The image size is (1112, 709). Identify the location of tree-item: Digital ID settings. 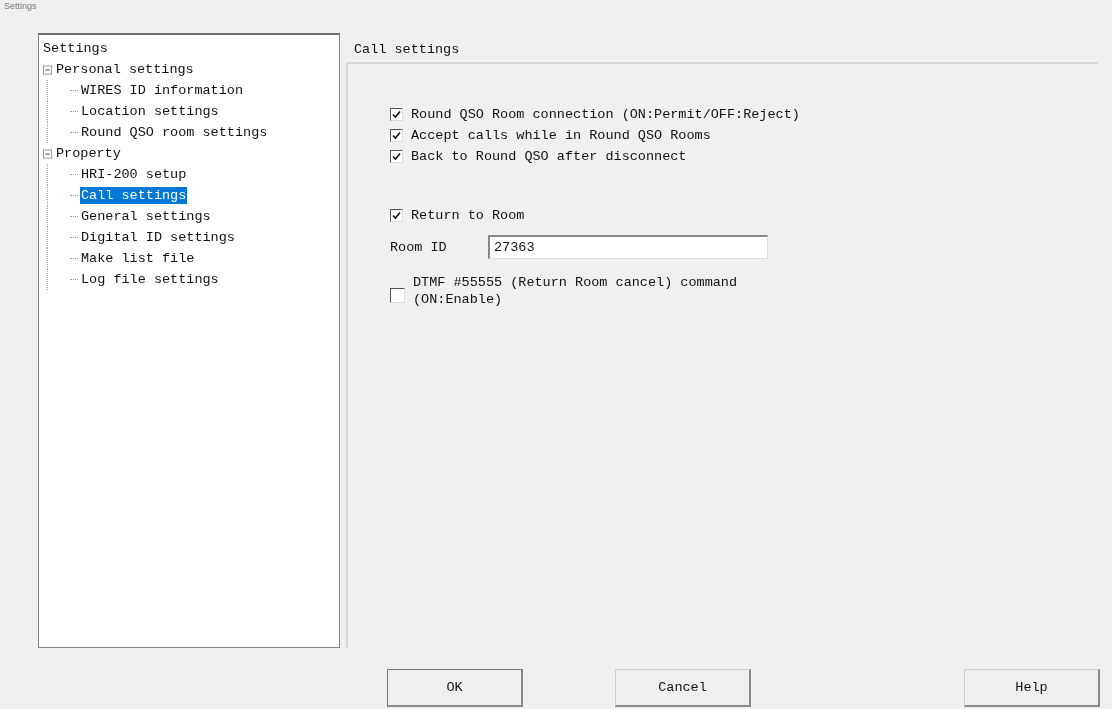
(158, 237).